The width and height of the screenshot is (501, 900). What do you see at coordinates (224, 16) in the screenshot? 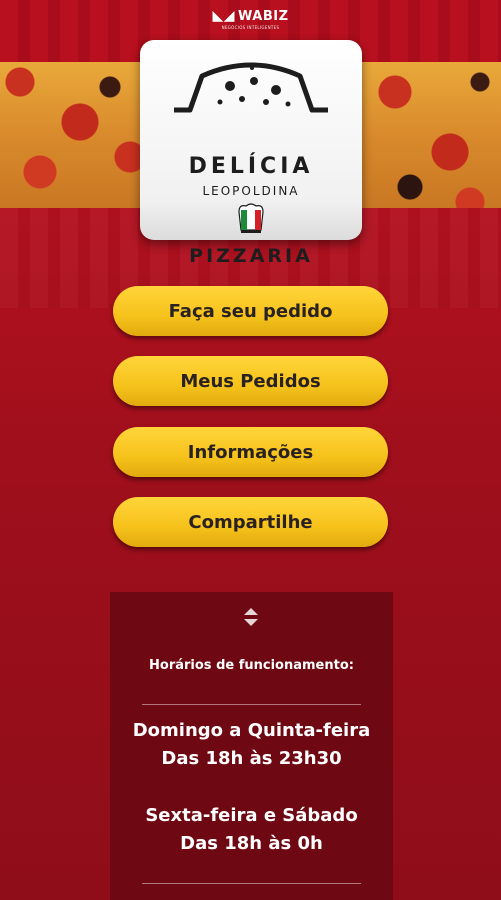
I see `wabiz-icon: ◣◢` at bounding box center [224, 16].